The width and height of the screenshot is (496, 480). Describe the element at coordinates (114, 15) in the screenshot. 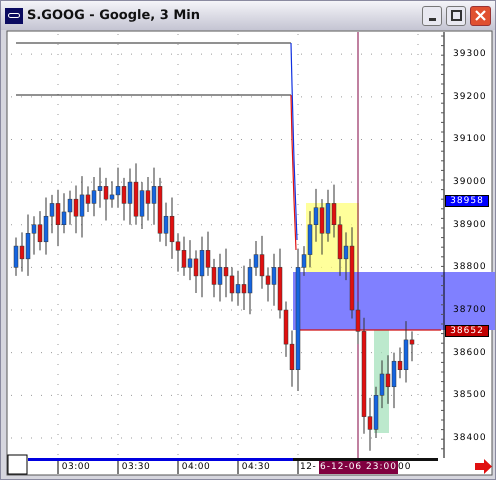

I see `window-title: S.GOOG - Google, 3 Min` at that location.